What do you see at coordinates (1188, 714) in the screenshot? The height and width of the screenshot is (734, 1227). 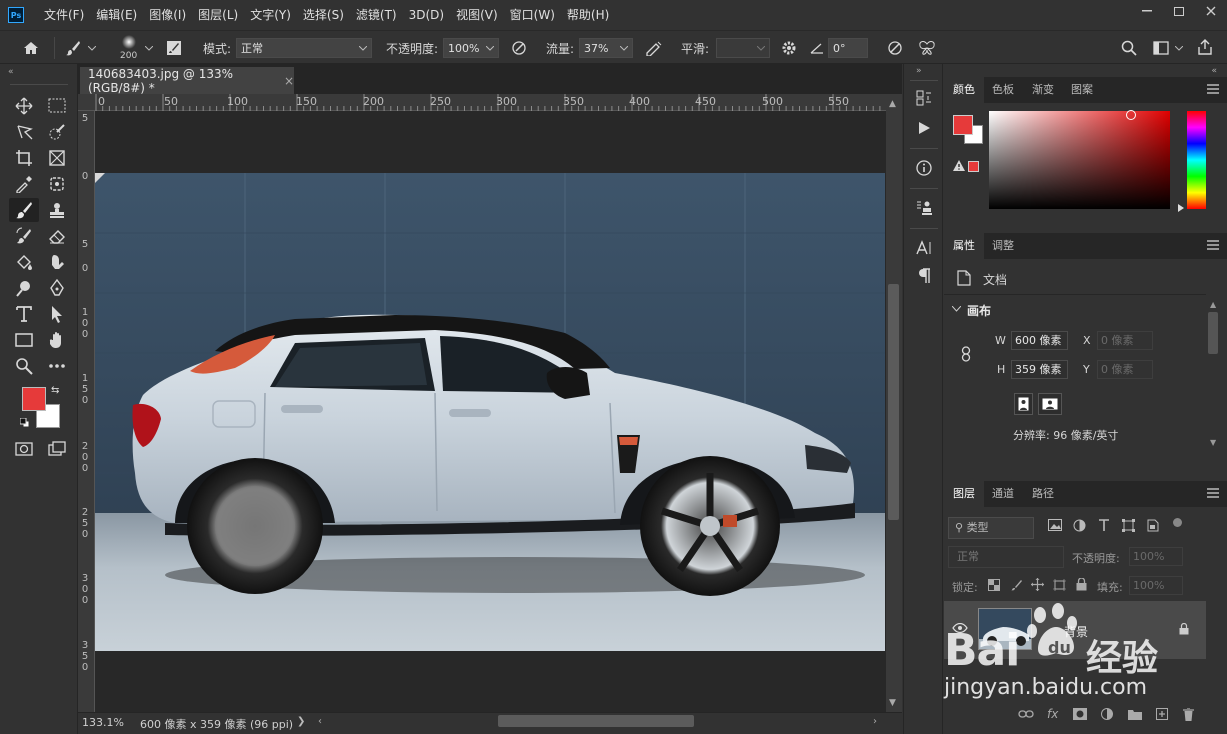 I see `trash-icon` at bounding box center [1188, 714].